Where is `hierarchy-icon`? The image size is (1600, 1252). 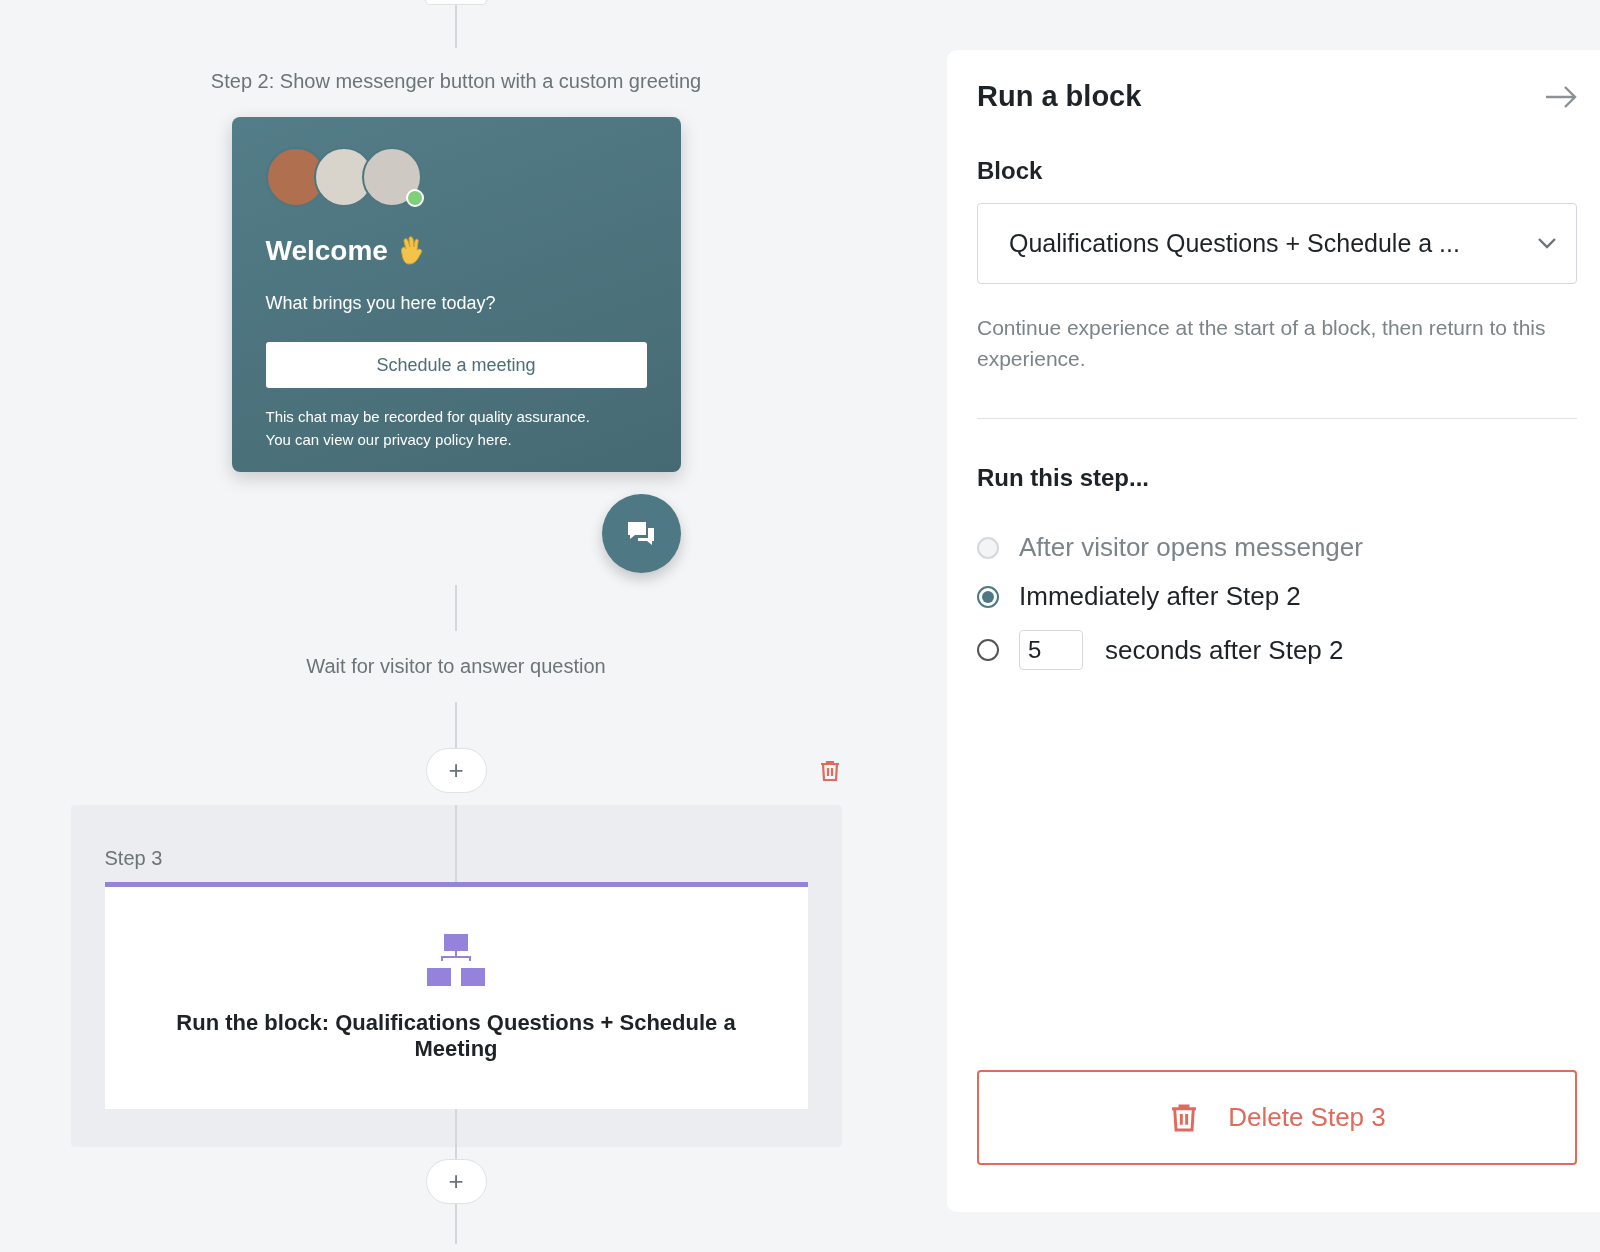 hierarchy-icon is located at coordinates (456, 960).